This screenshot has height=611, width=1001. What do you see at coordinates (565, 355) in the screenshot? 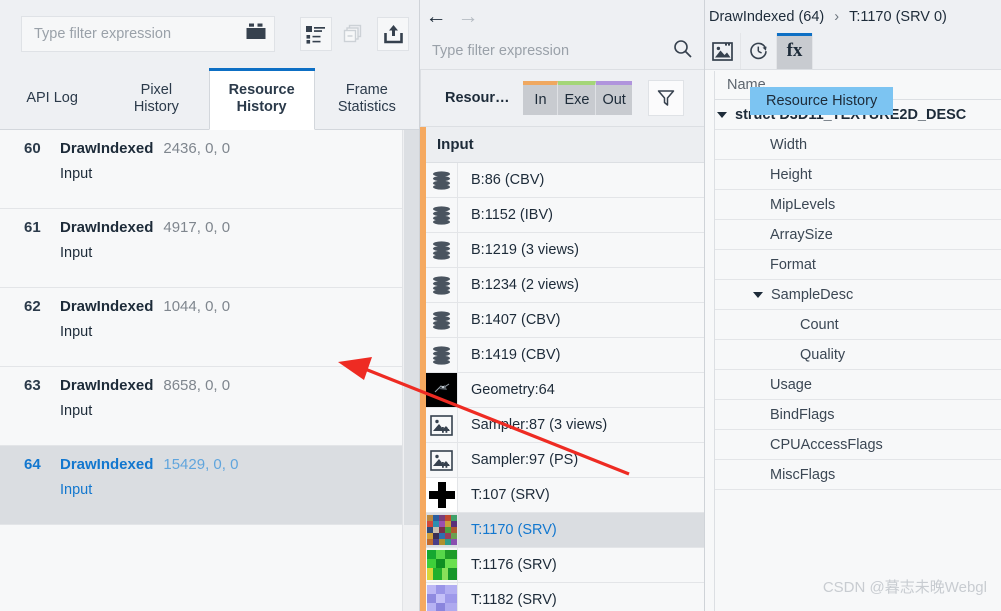
I see `list-item: B:1419 (CBV)` at bounding box center [565, 355].